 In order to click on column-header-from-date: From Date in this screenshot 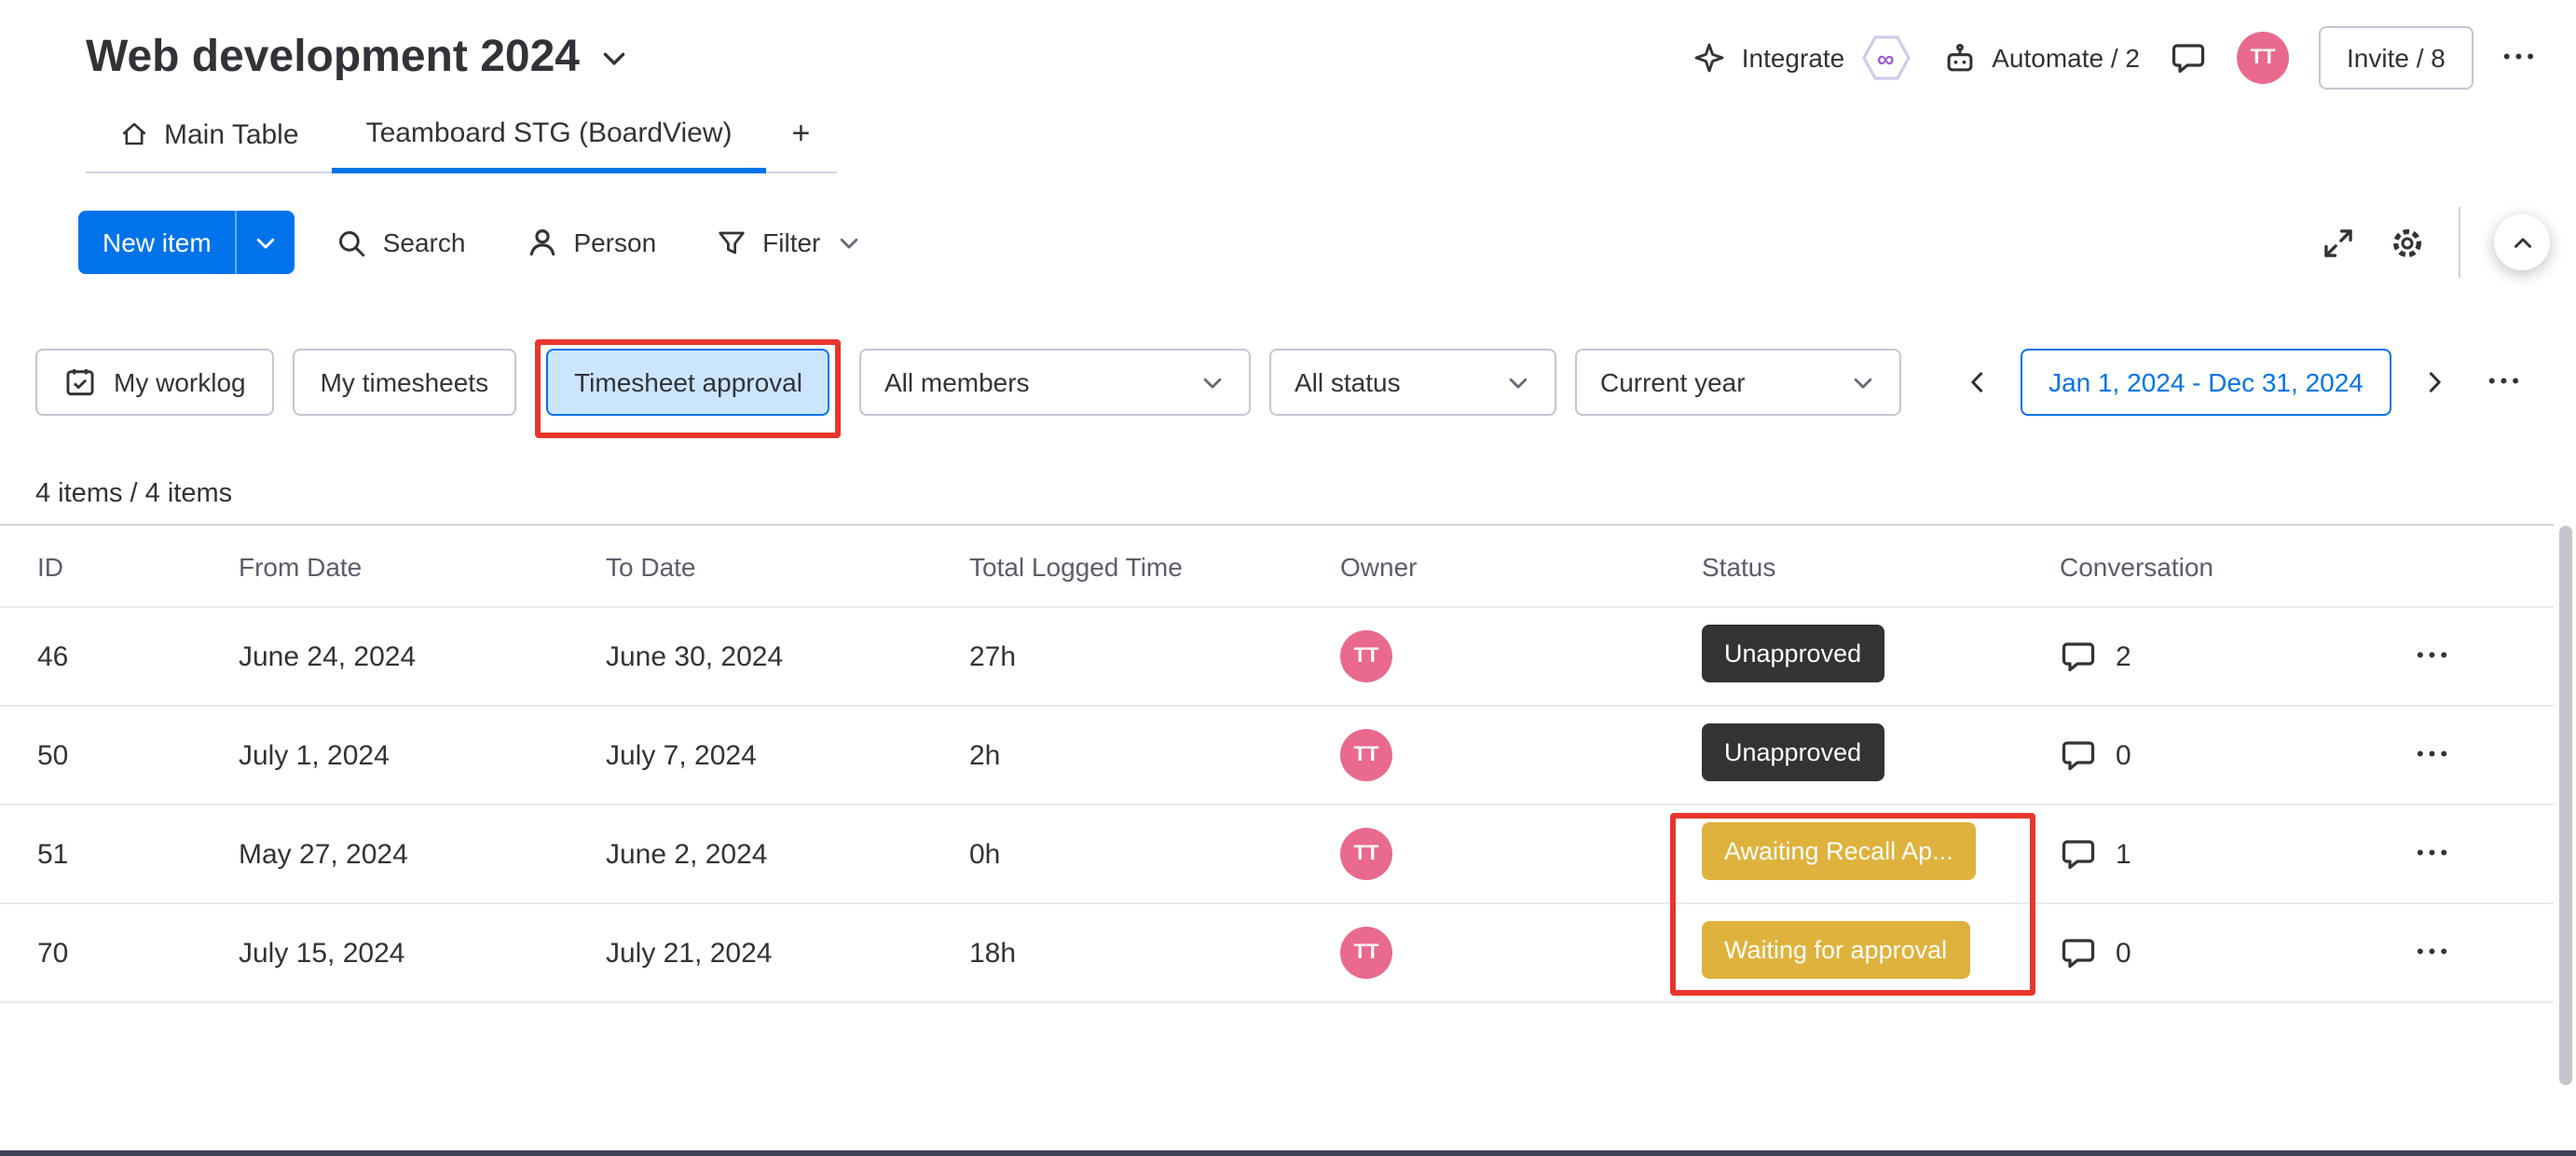, I will do `click(388, 566)`.